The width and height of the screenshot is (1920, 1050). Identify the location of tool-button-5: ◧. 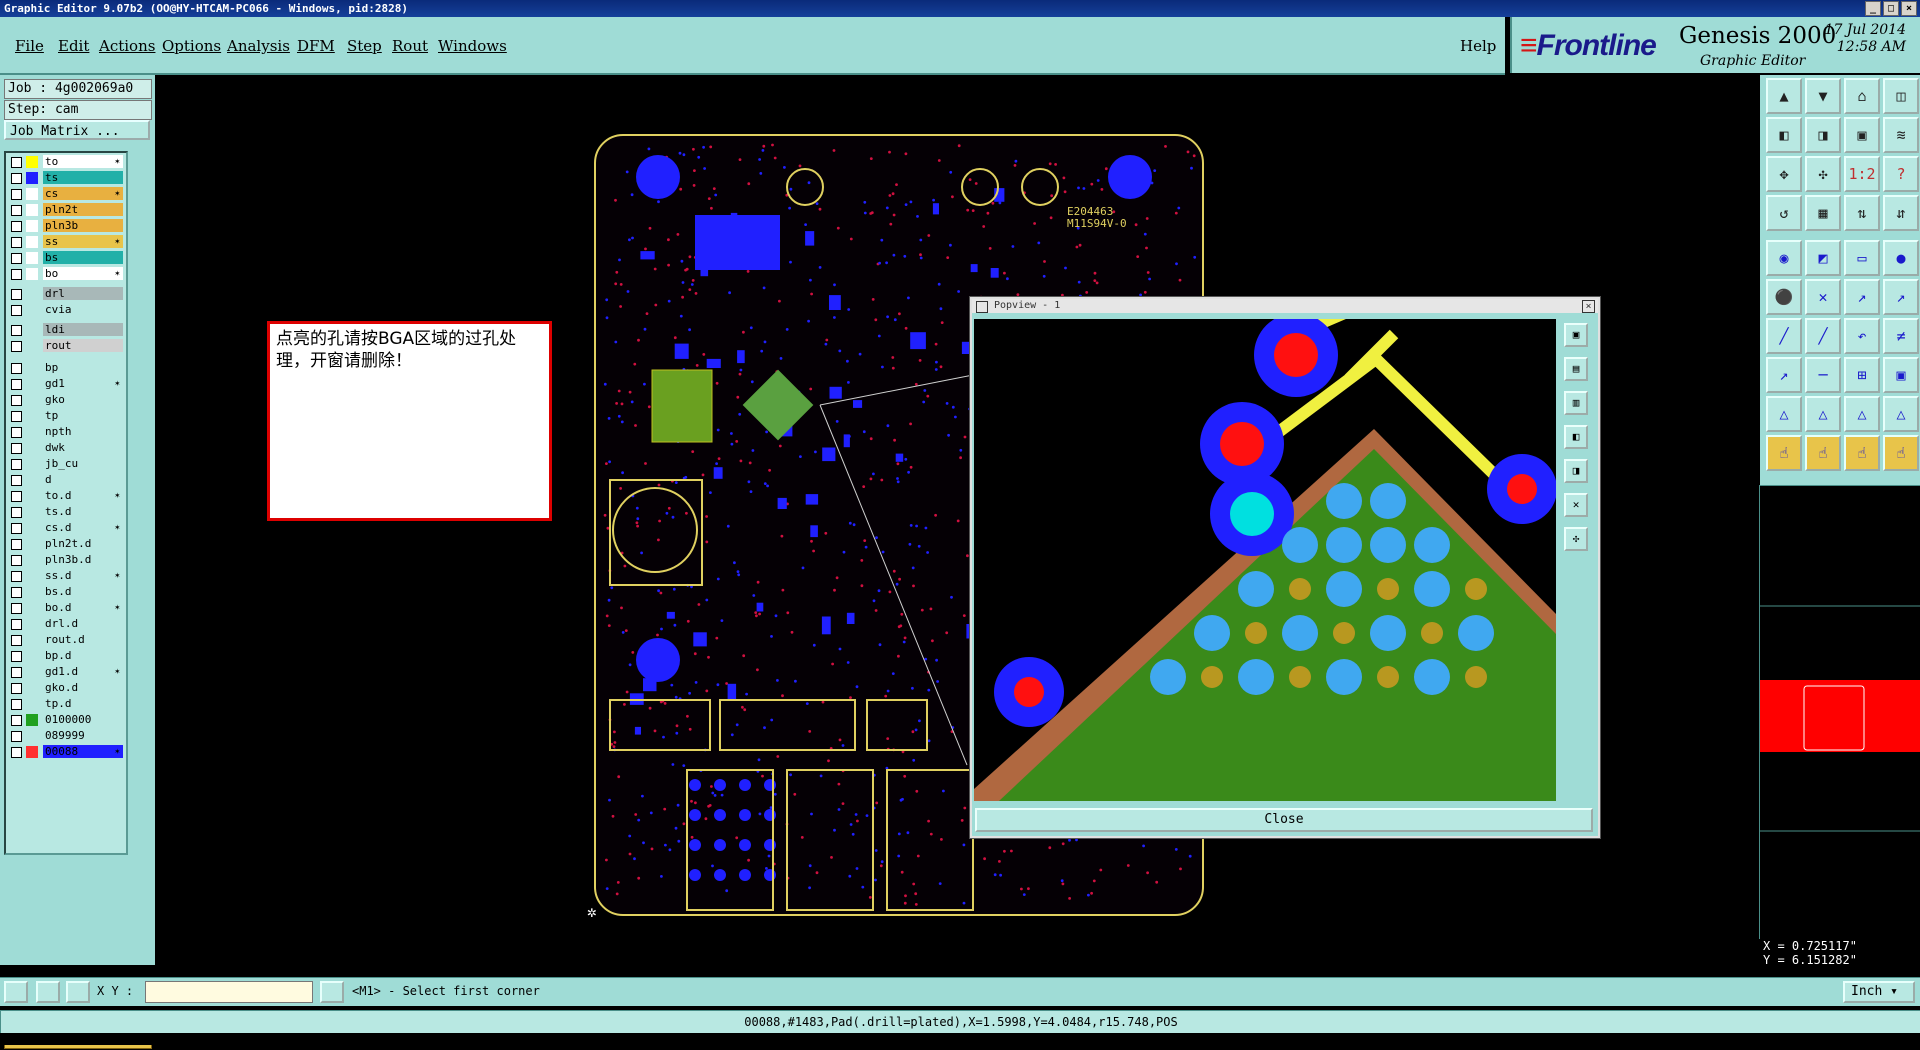
(1784, 135).